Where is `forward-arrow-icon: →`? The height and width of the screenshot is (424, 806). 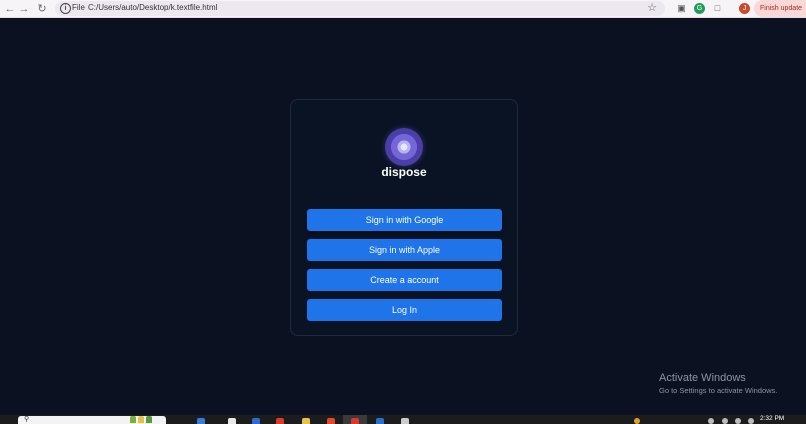
forward-arrow-icon: → is located at coordinates (24, 9).